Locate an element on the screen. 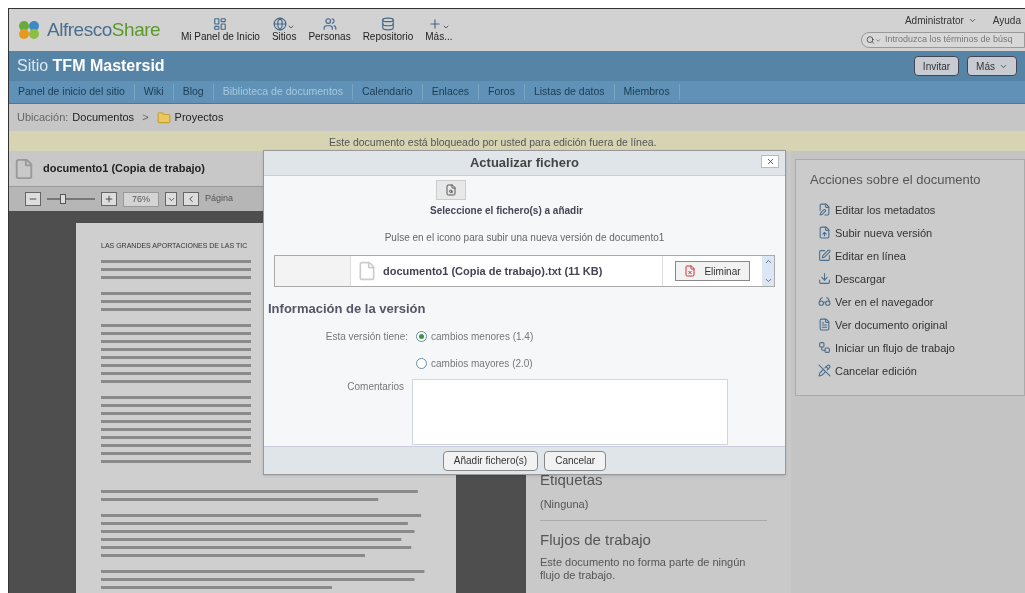  site-nav-tab: Calendario is located at coordinates (387, 92).